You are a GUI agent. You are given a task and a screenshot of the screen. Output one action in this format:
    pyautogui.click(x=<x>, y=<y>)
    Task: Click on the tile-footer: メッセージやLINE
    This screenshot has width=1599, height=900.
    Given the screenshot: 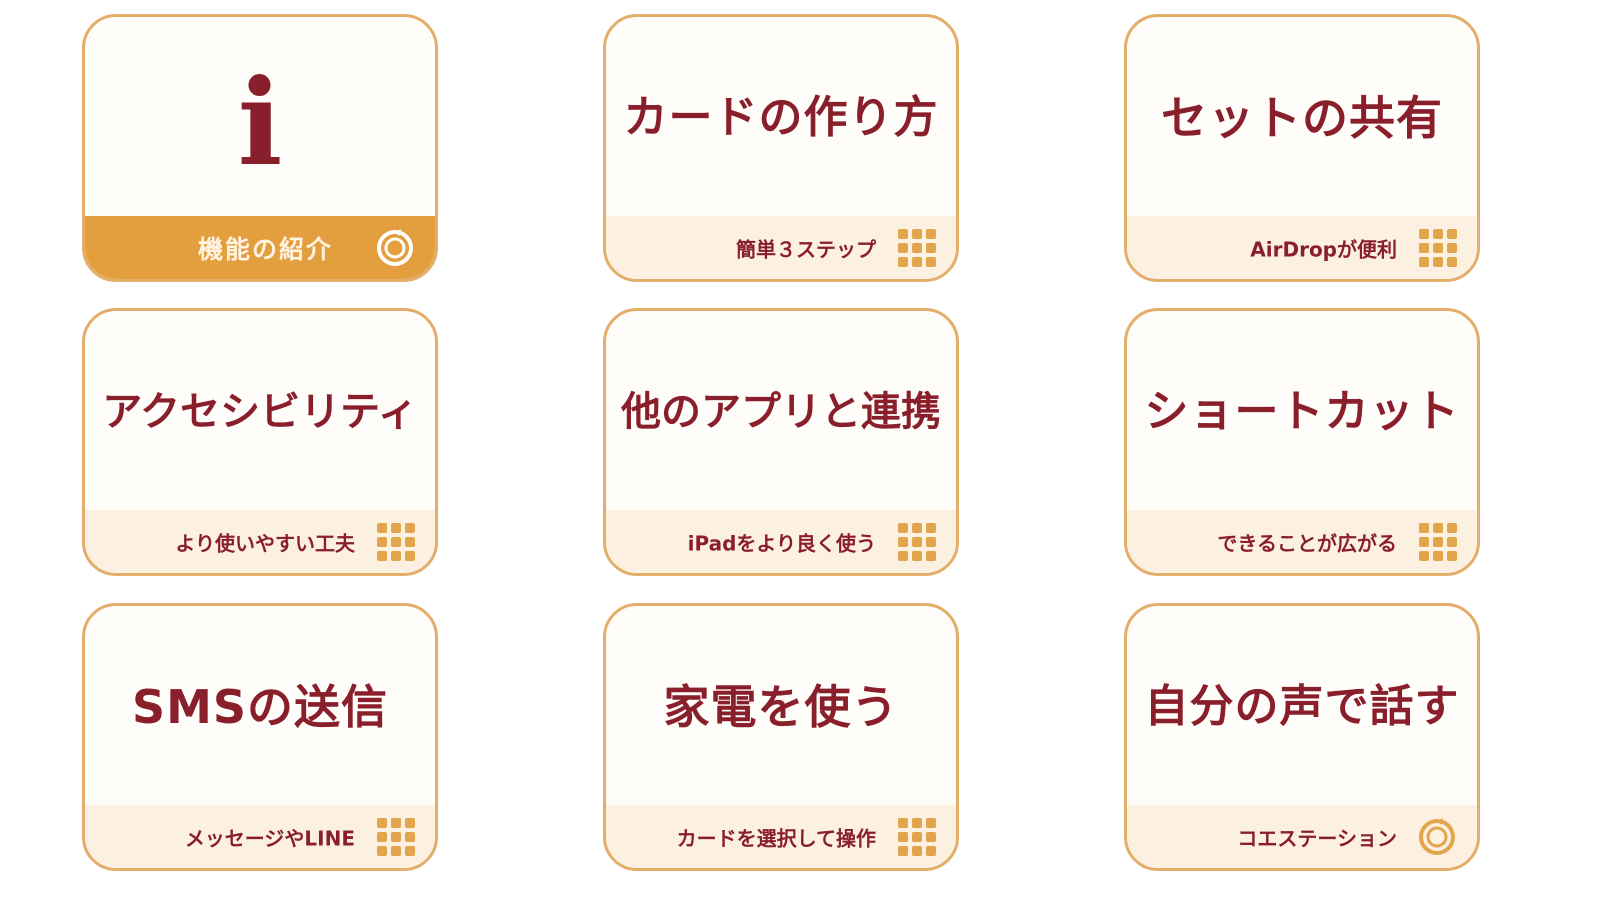 What is the action you would take?
    pyautogui.click(x=260, y=836)
    